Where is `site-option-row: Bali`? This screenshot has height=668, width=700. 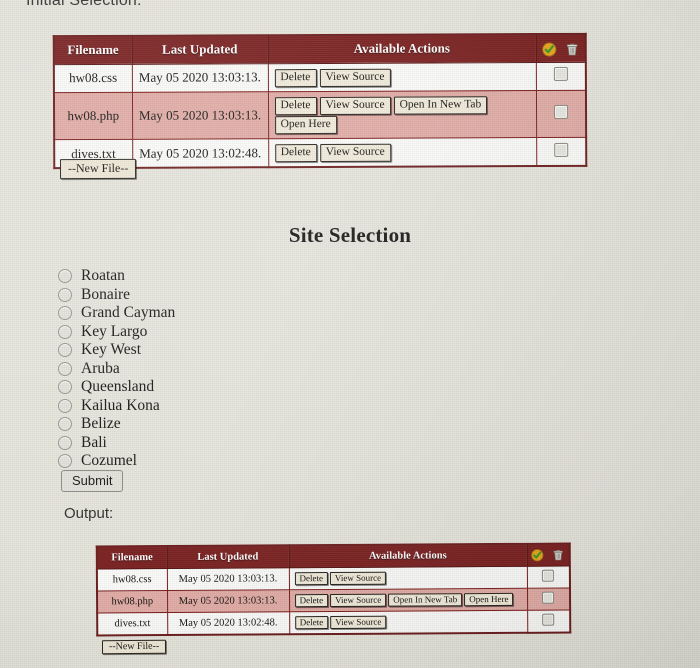 site-option-row: Bali is located at coordinates (218, 443).